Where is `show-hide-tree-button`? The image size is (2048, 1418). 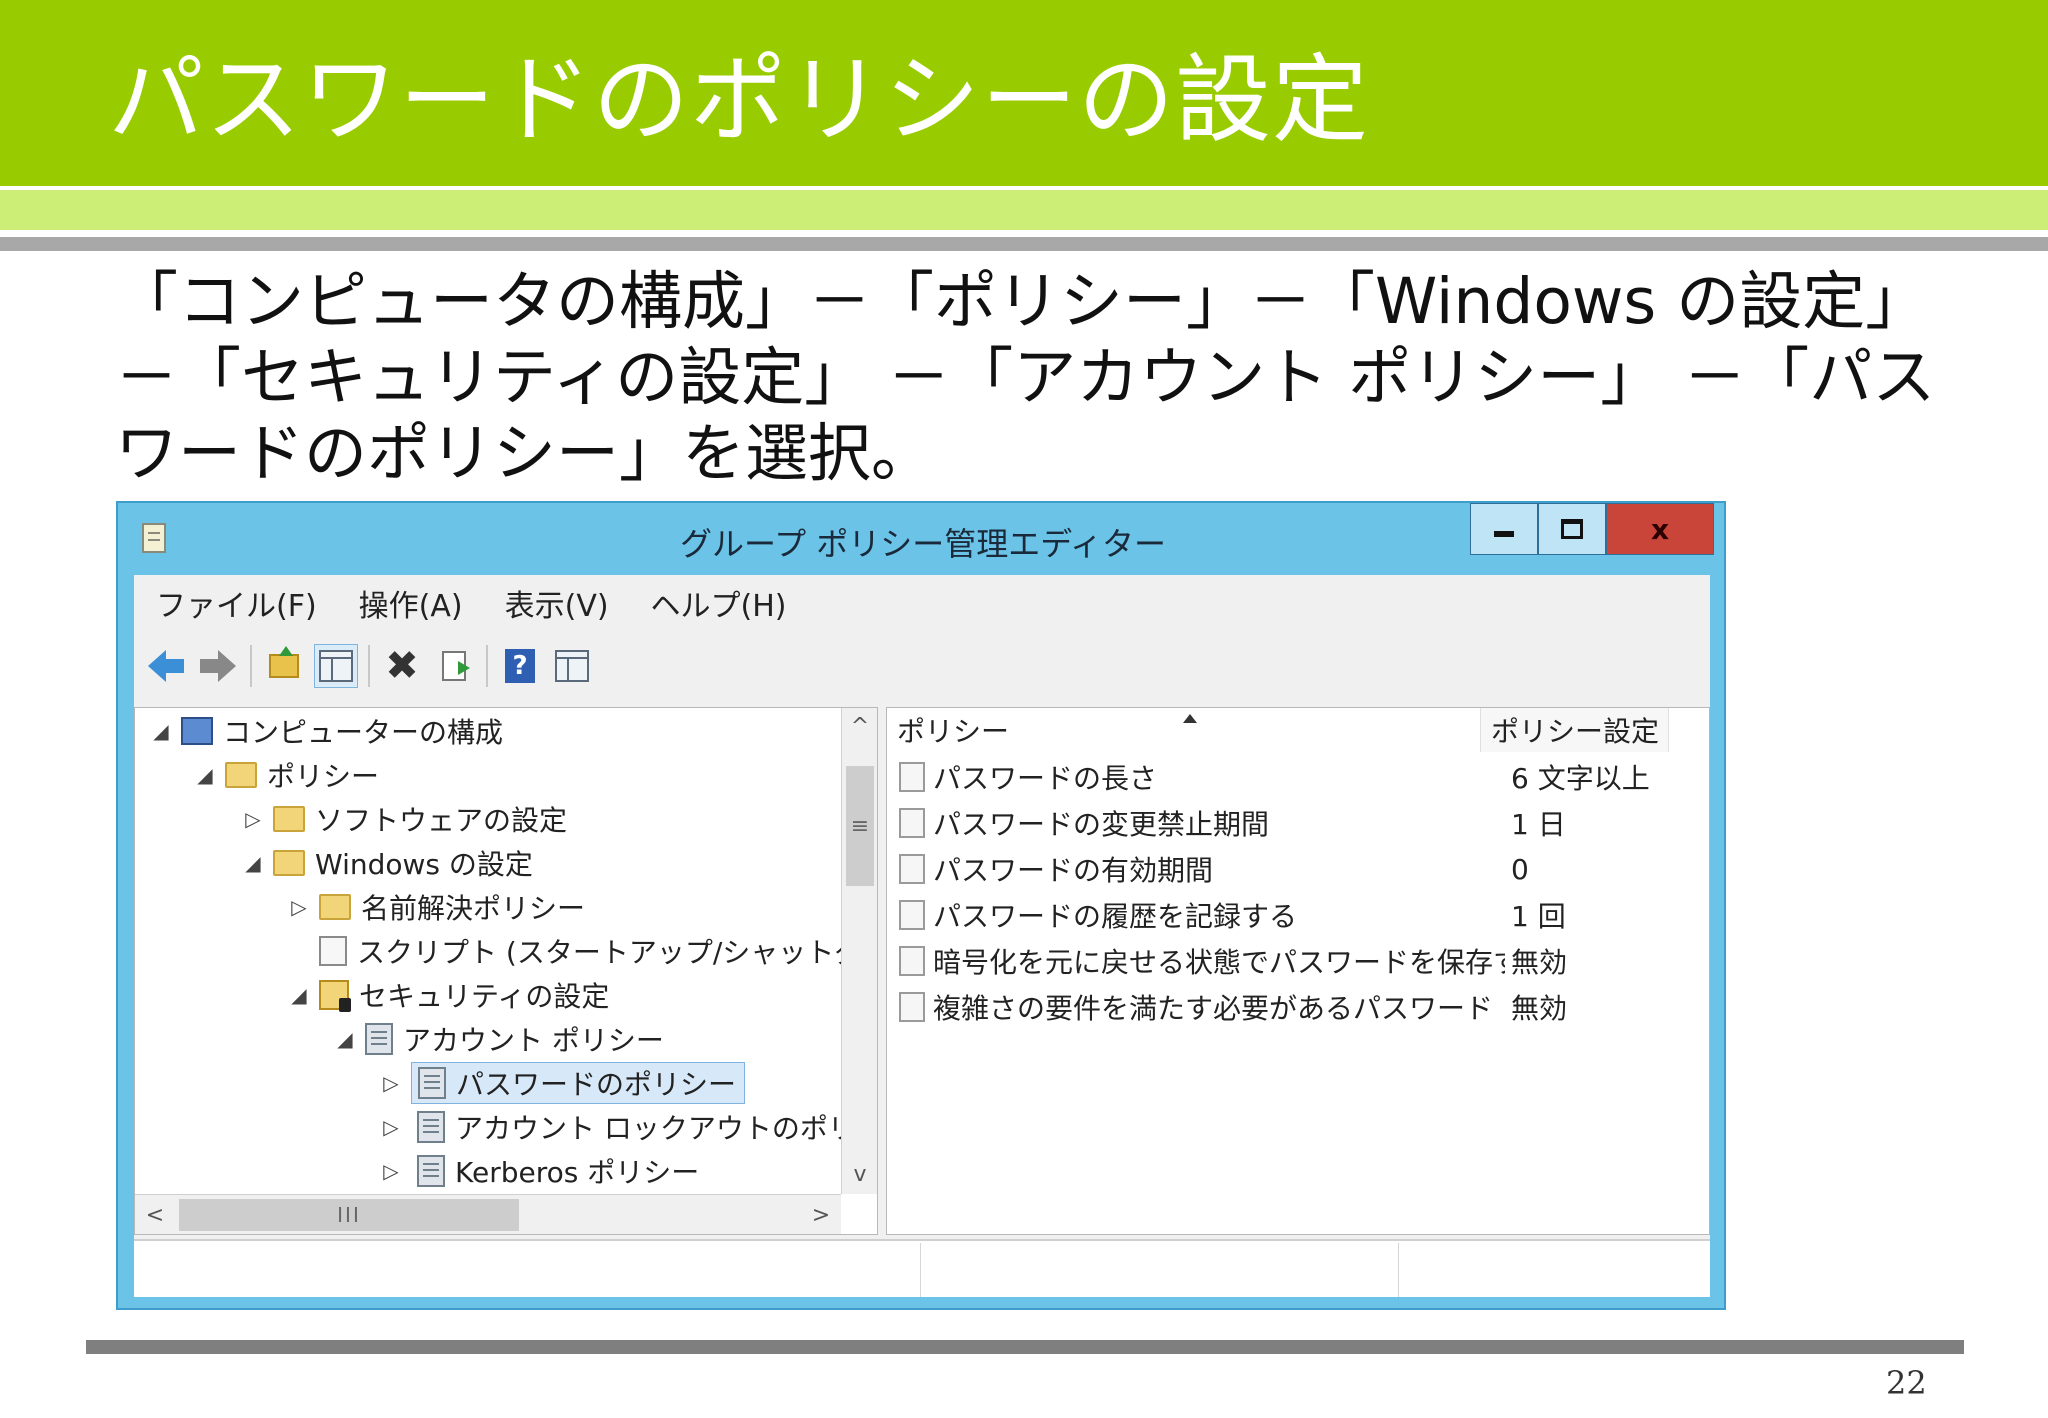
show-hide-tree-button is located at coordinates (336, 666).